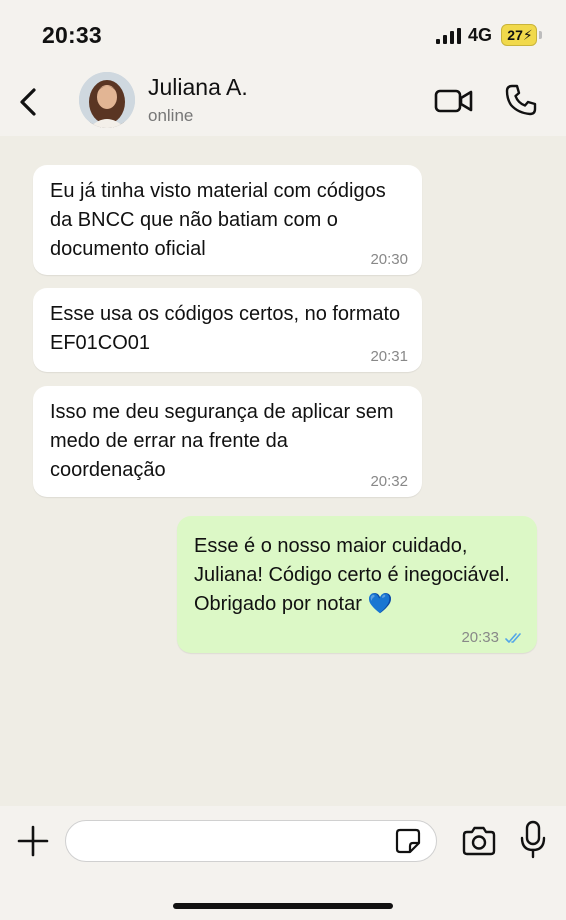 Image resolution: width=566 pixels, height=920 pixels. What do you see at coordinates (448, 36) in the screenshot?
I see `signal-strength-icon` at bounding box center [448, 36].